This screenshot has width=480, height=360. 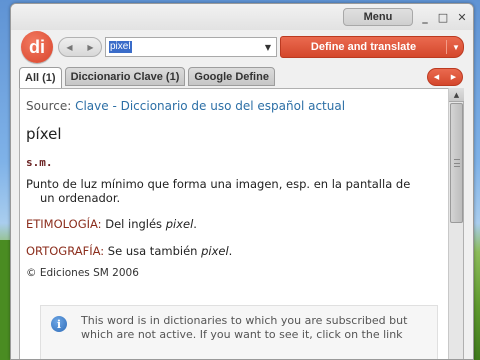 What do you see at coordinates (215, 251) in the screenshot?
I see `orthography-word: pixel` at bounding box center [215, 251].